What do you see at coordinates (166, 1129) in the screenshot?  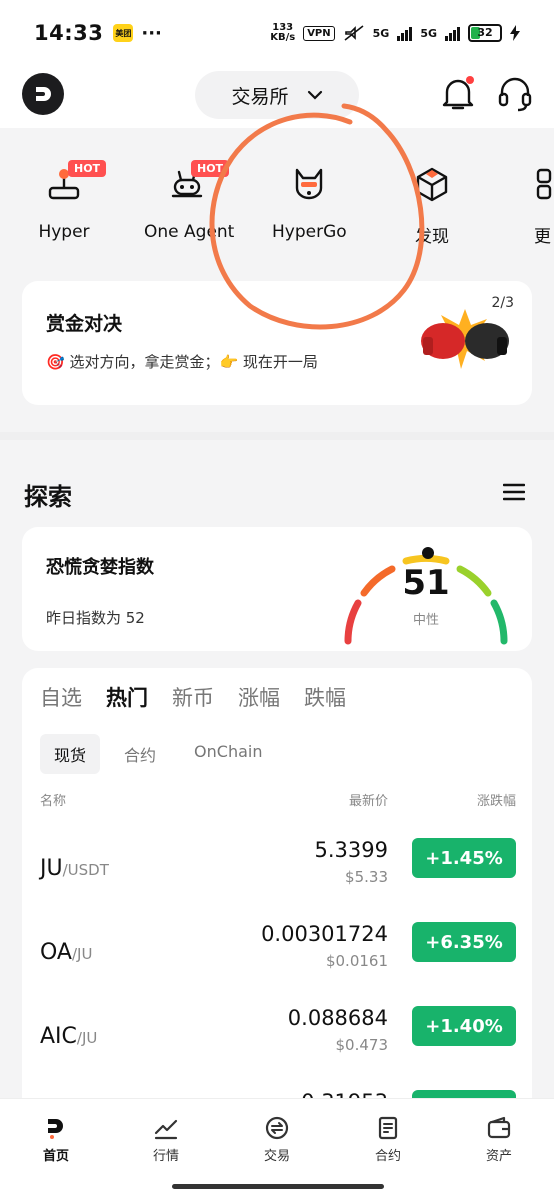 I see `chart-trend-icon` at bounding box center [166, 1129].